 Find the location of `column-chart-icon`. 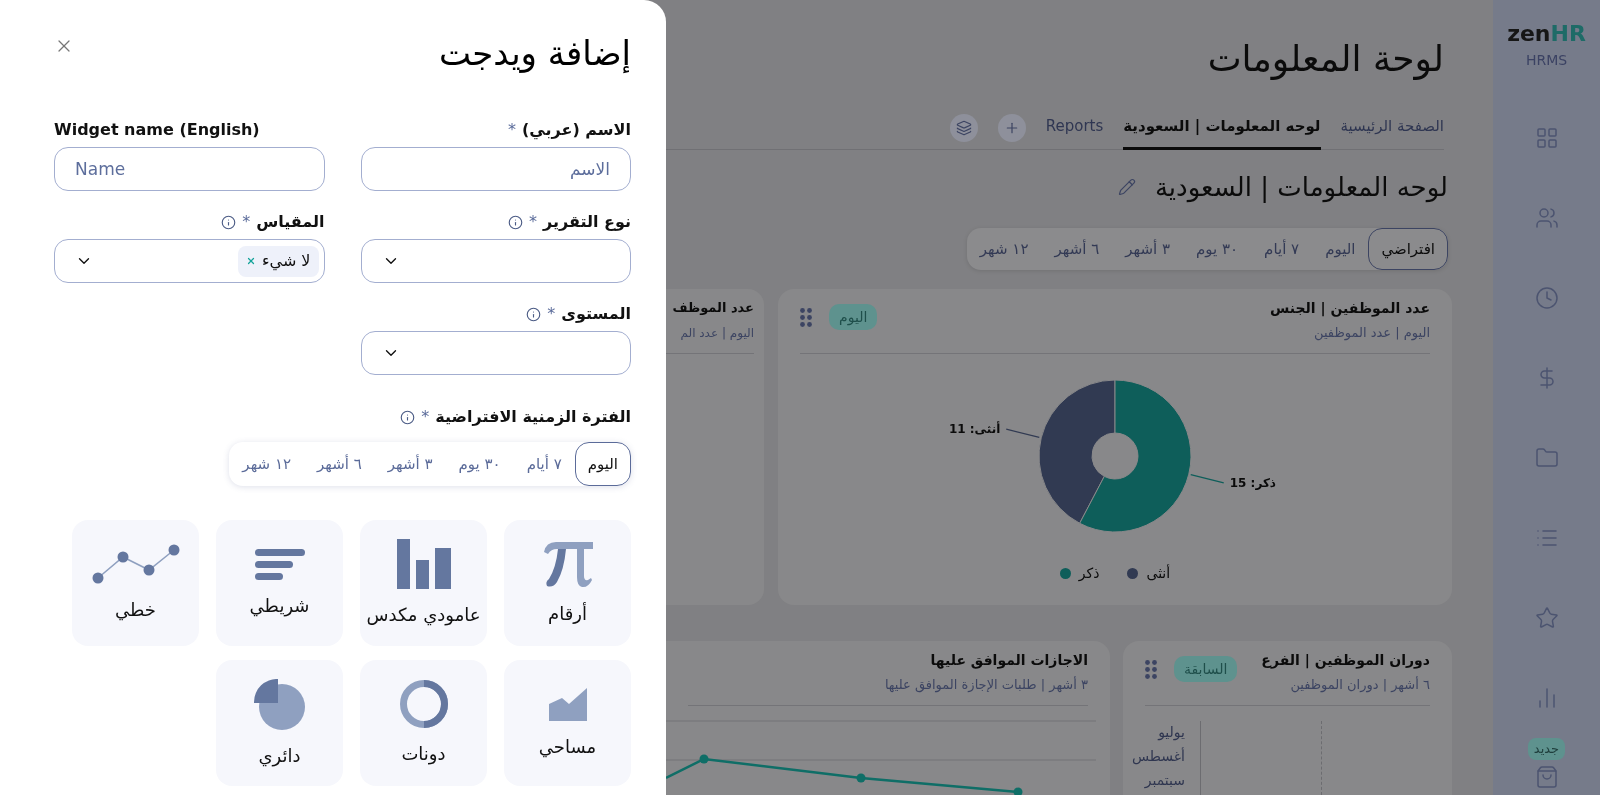

column-chart-icon is located at coordinates (423, 564).